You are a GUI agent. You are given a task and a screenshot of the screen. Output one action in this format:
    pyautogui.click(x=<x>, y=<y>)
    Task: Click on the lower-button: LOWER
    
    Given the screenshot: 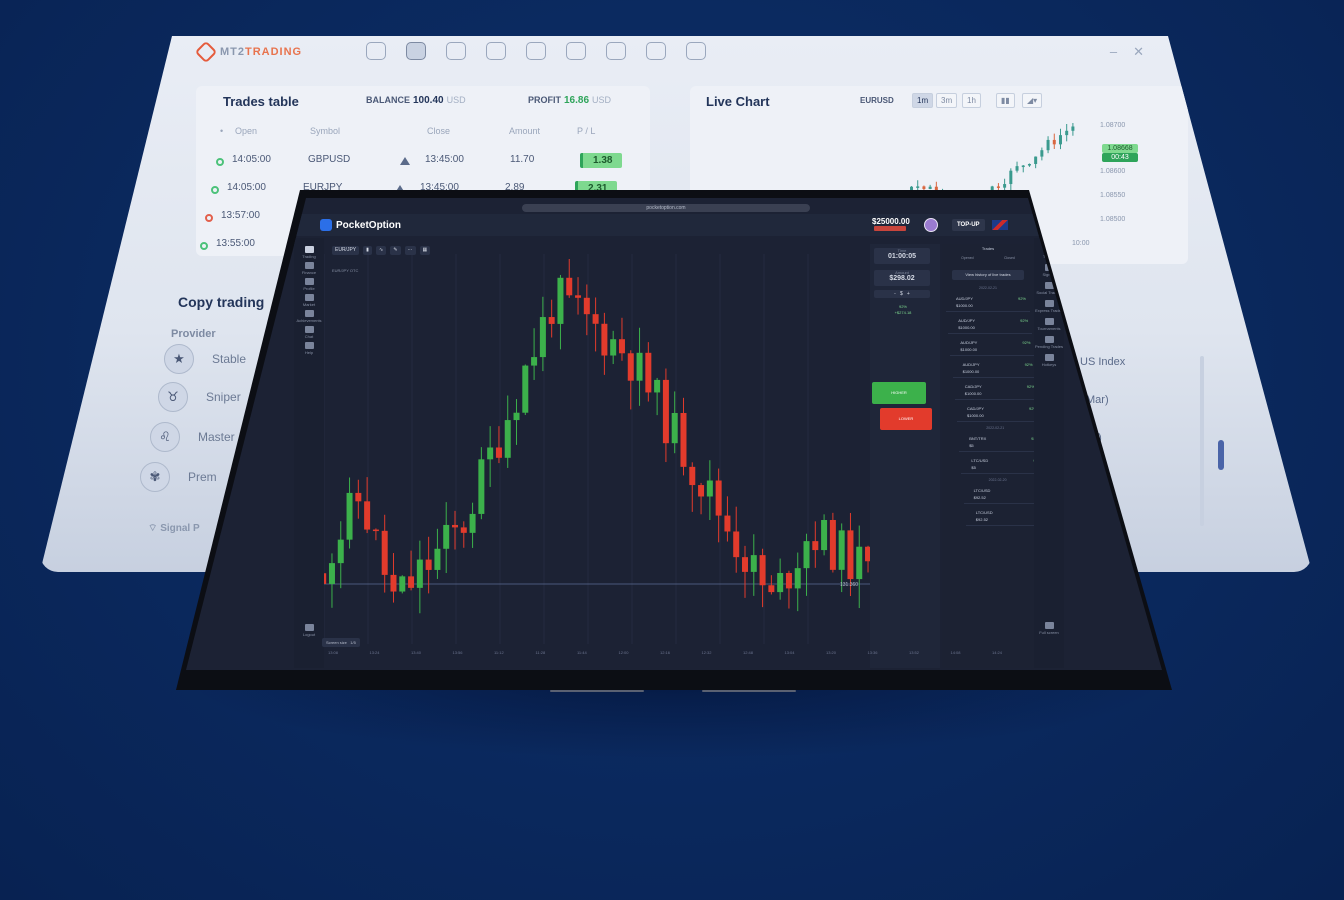 What is the action you would take?
    pyautogui.click(x=906, y=419)
    